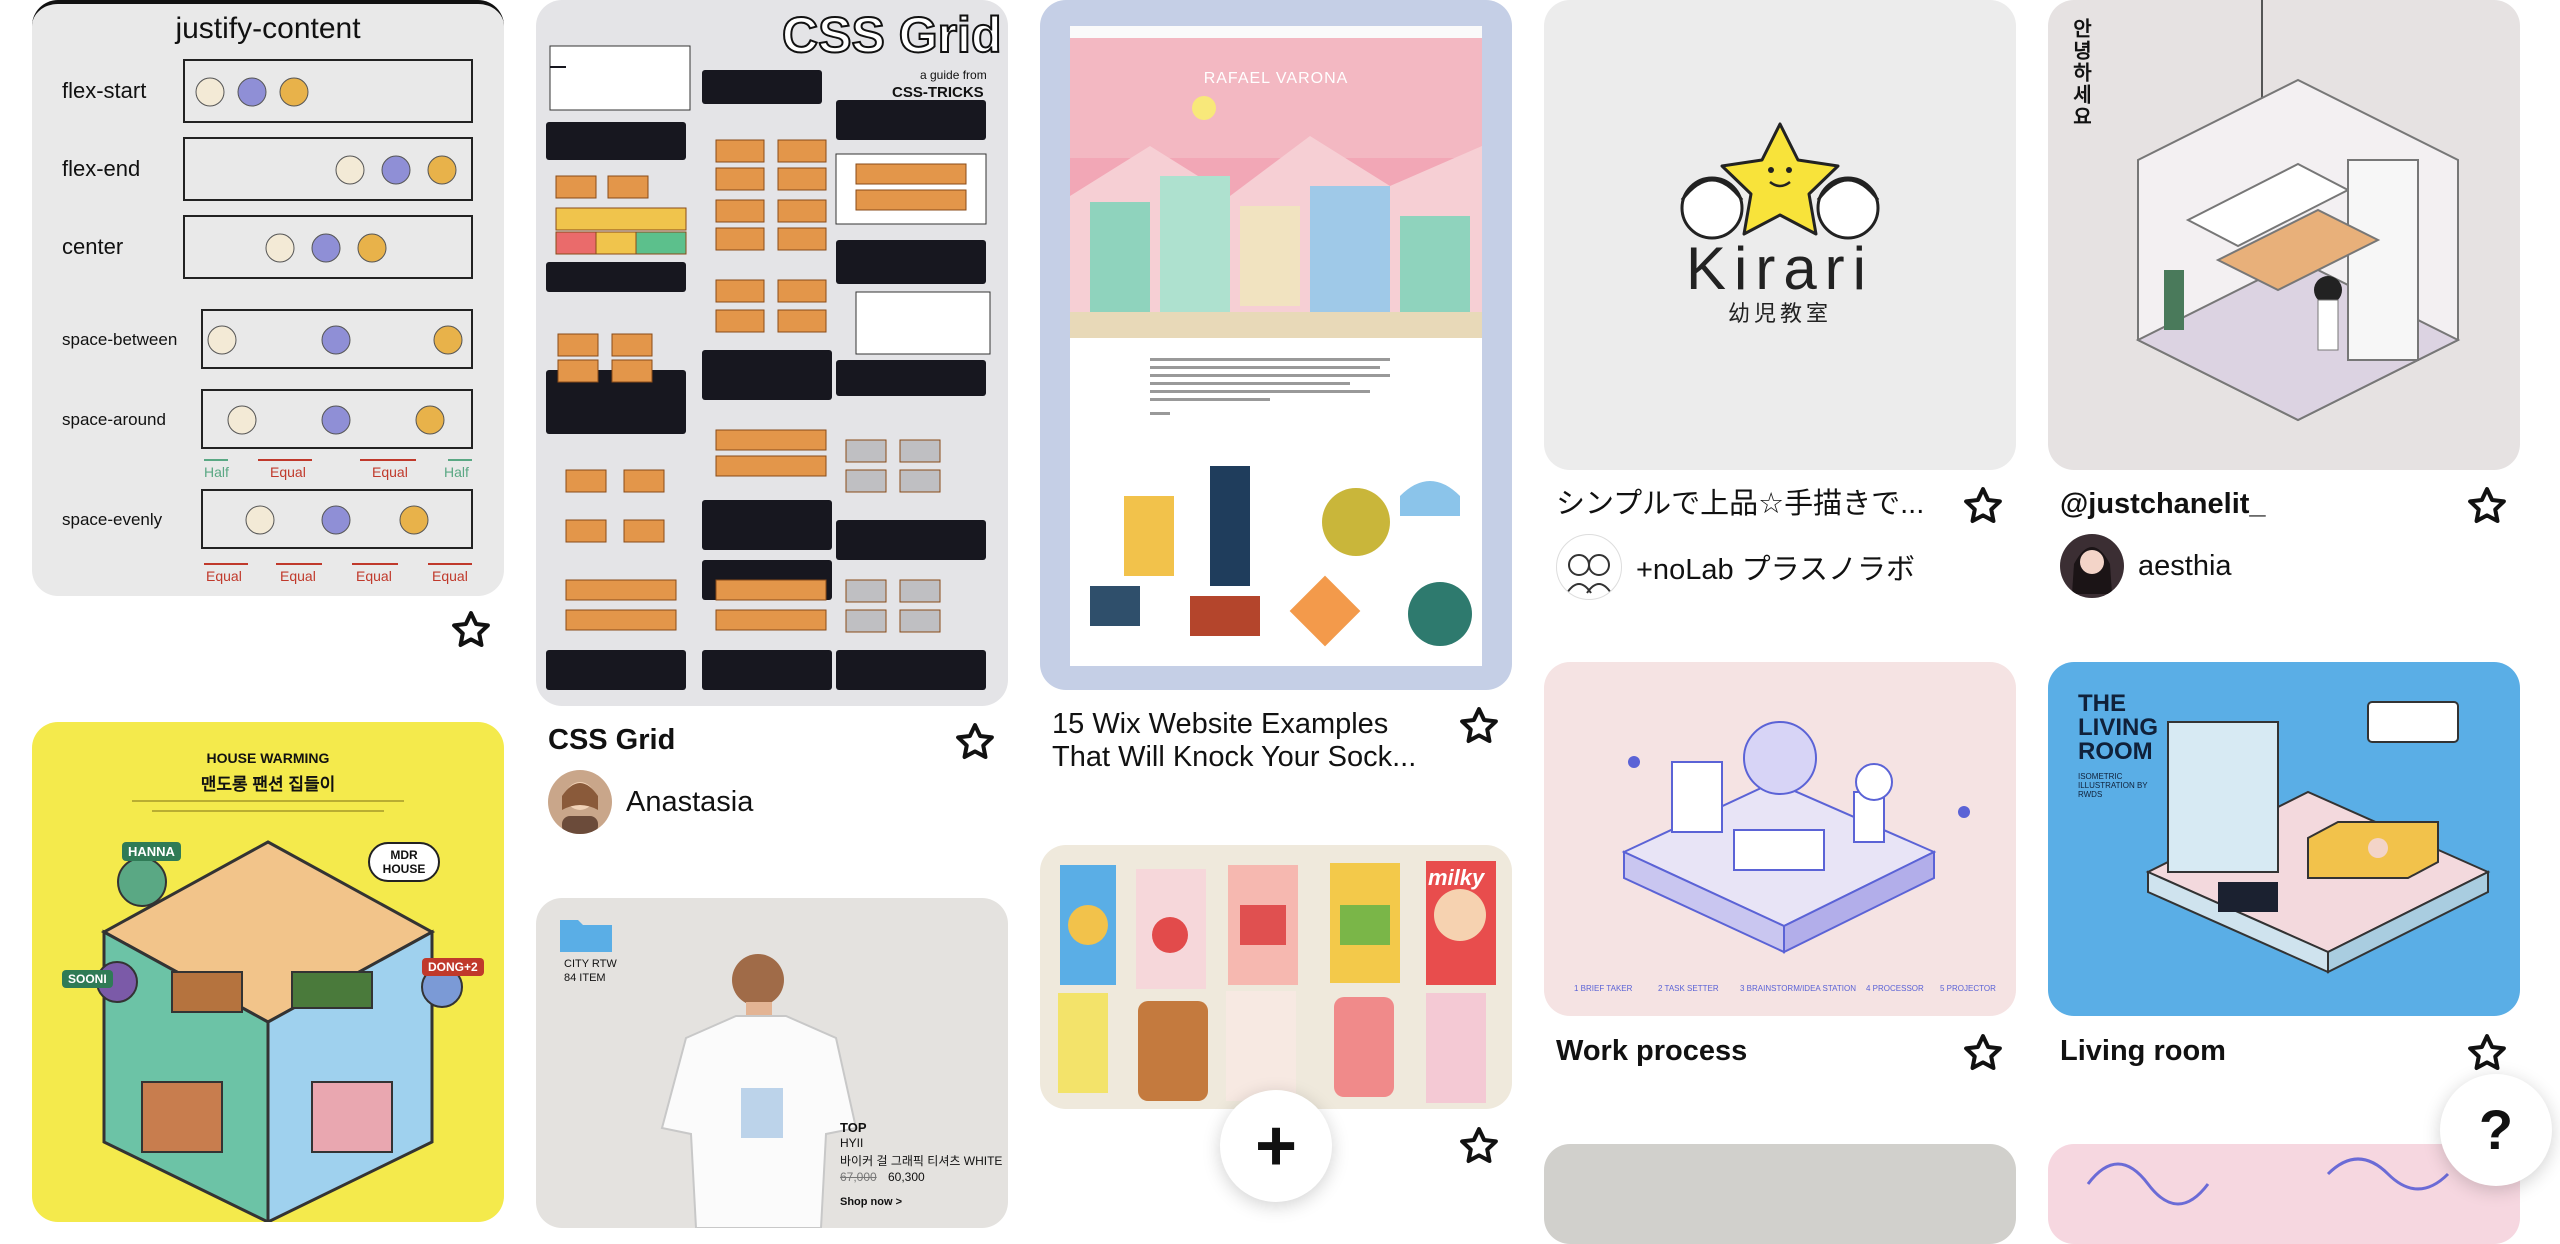 This screenshot has width=2560, height=1244. What do you see at coordinates (690, 801) in the screenshot?
I see `author-name: Anastasia` at bounding box center [690, 801].